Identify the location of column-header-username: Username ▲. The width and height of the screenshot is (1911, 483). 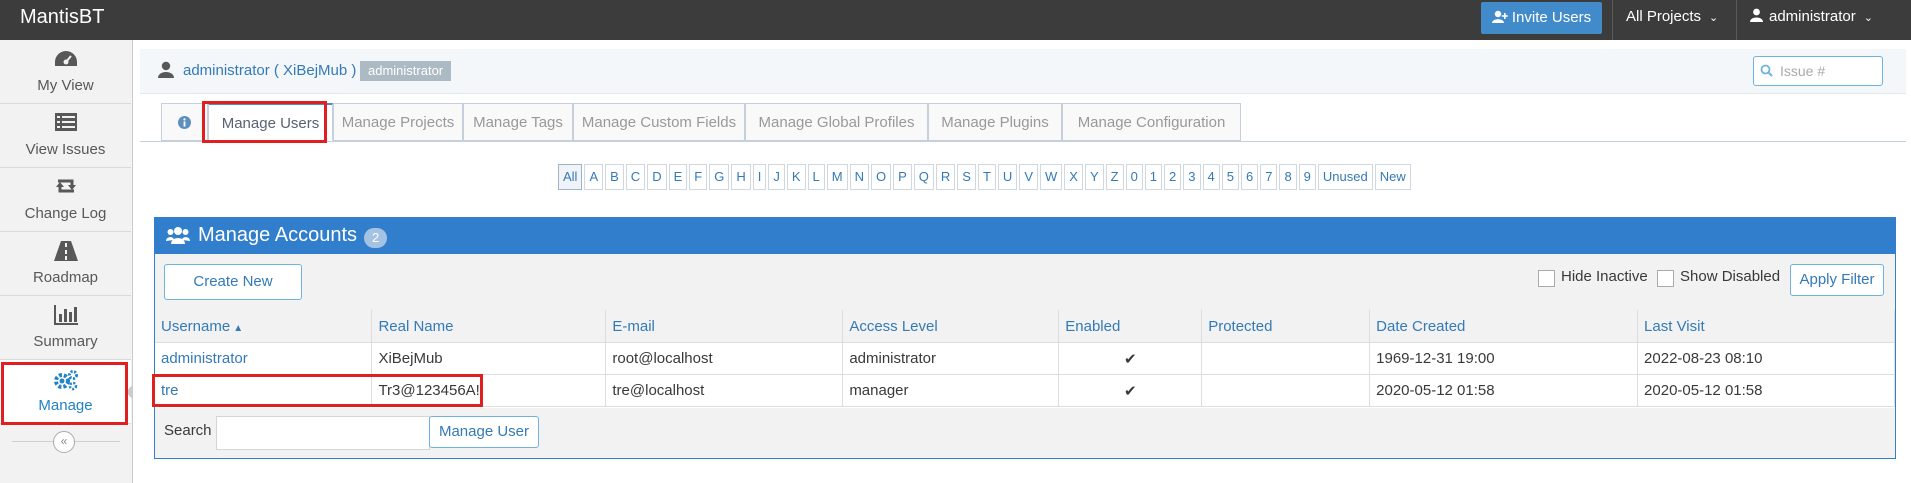
(264, 326).